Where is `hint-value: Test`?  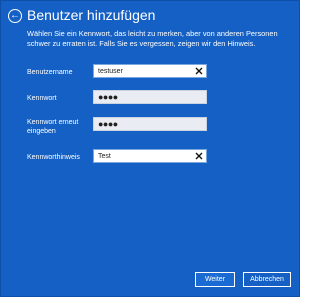 hint-value: Test is located at coordinates (104, 156).